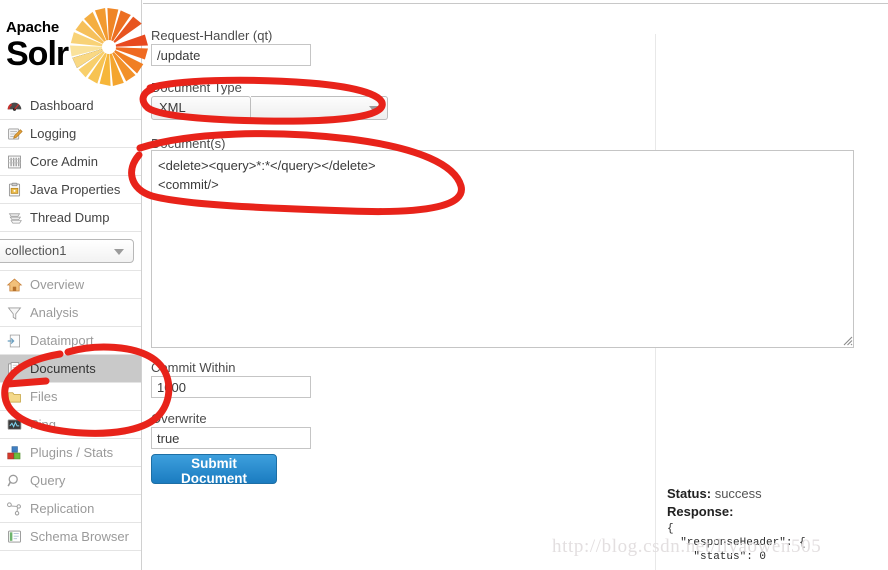 This screenshot has height=570, width=888. Describe the element at coordinates (14, 536) in the screenshot. I see `schema-browser-icon` at that location.